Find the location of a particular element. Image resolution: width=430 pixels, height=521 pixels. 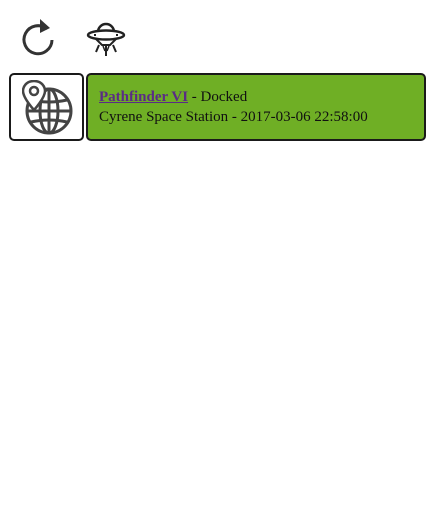

ship-location: Cyrene Space Station is located at coordinates (164, 117).